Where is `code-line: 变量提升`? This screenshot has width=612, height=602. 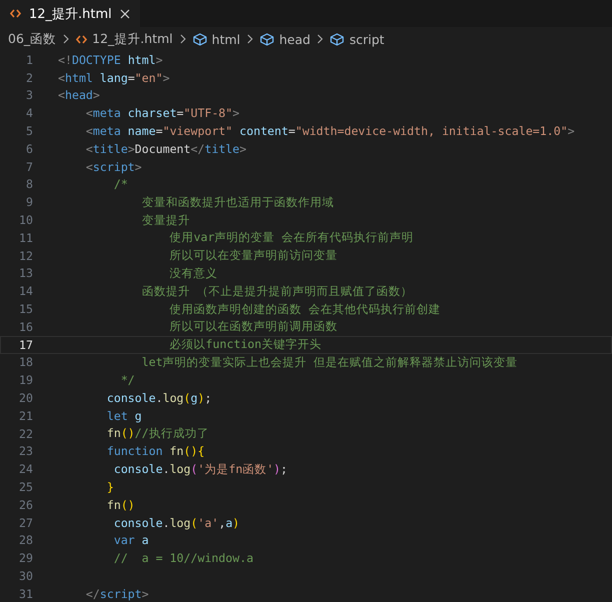 code-line: 变量提升 is located at coordinates (165, 220).